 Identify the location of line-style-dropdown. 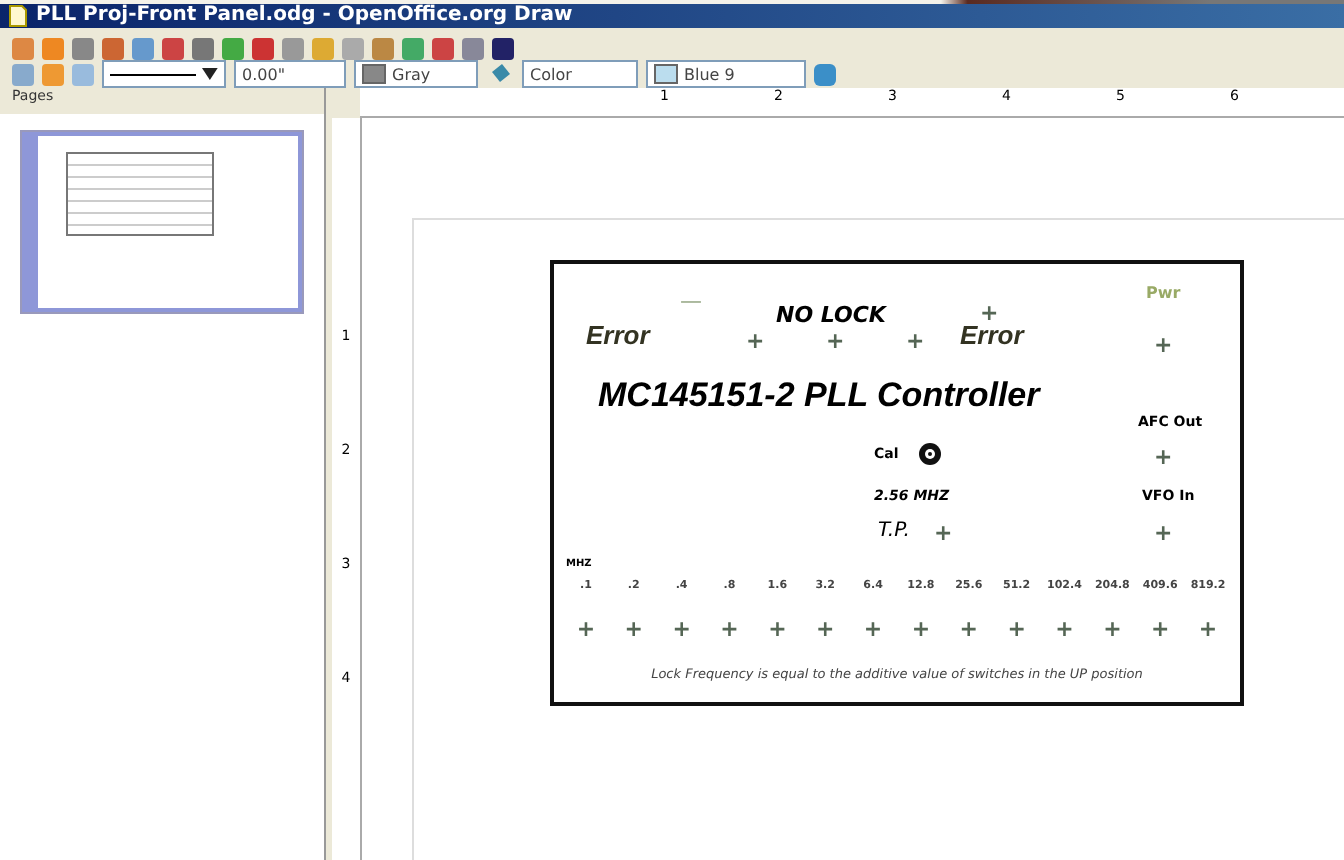
(164, 74).